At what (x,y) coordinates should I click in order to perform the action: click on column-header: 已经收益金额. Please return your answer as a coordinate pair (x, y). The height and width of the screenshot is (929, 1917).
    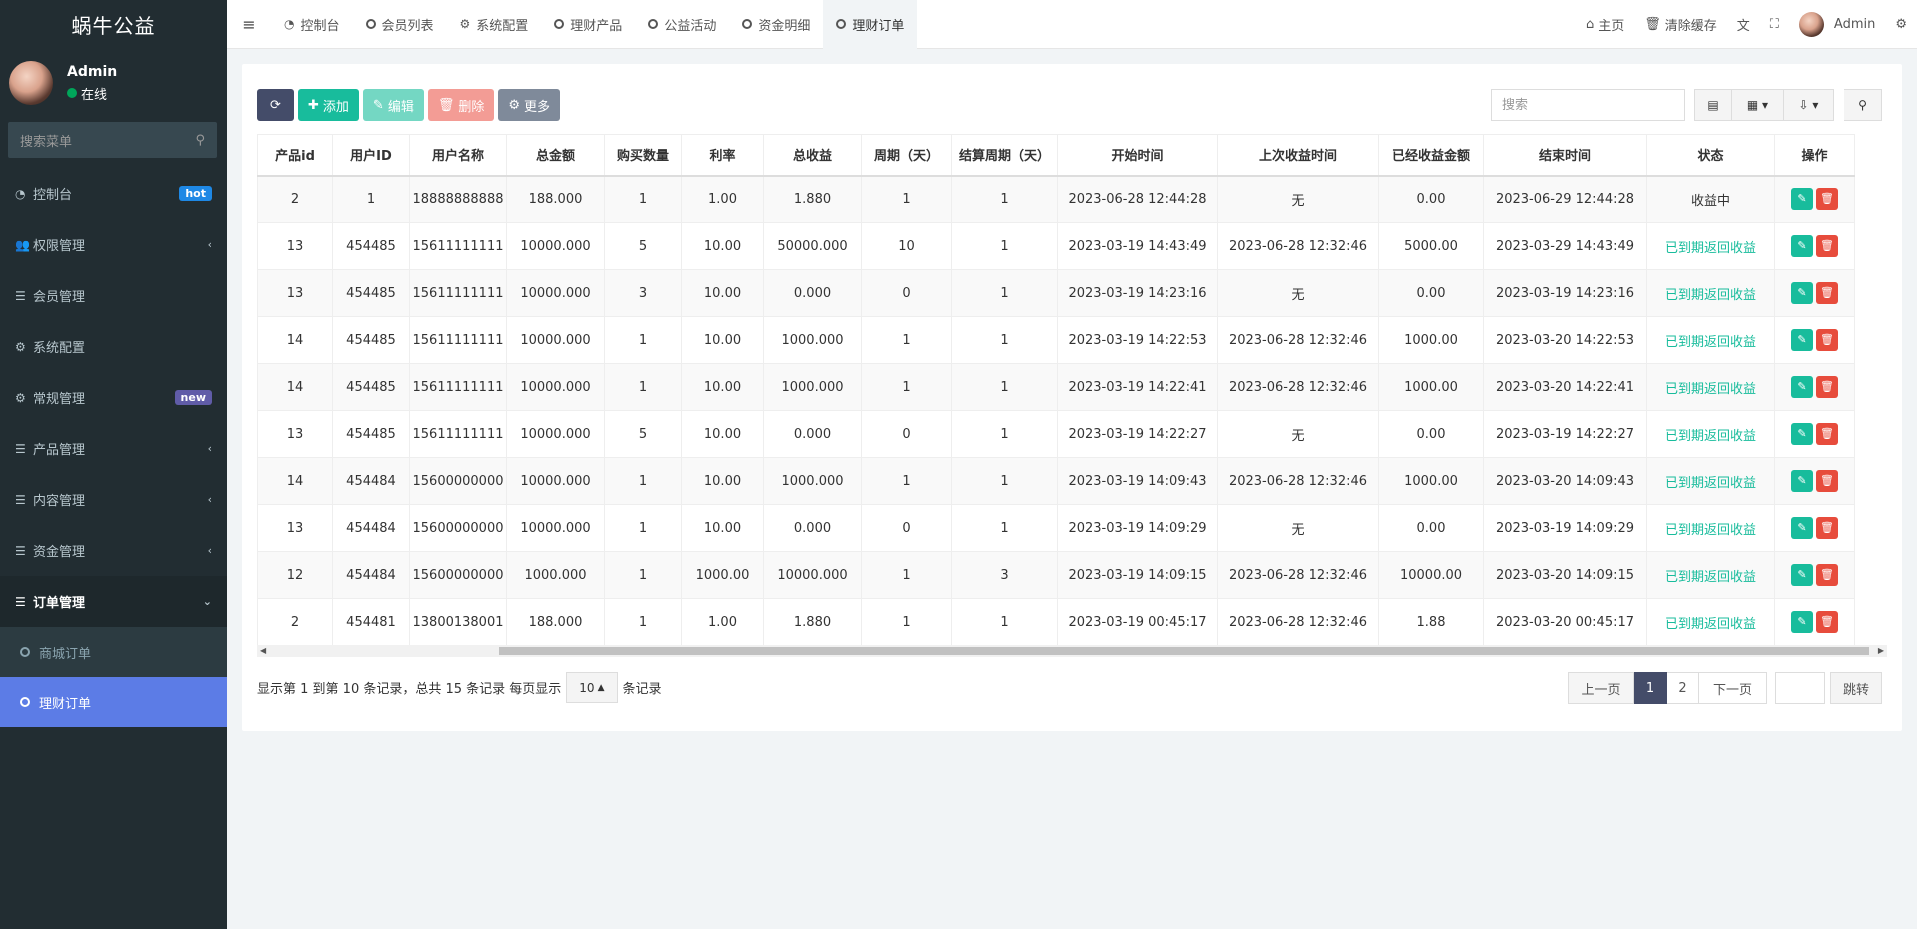
    Looking at the image, I should click on (1431, 155).